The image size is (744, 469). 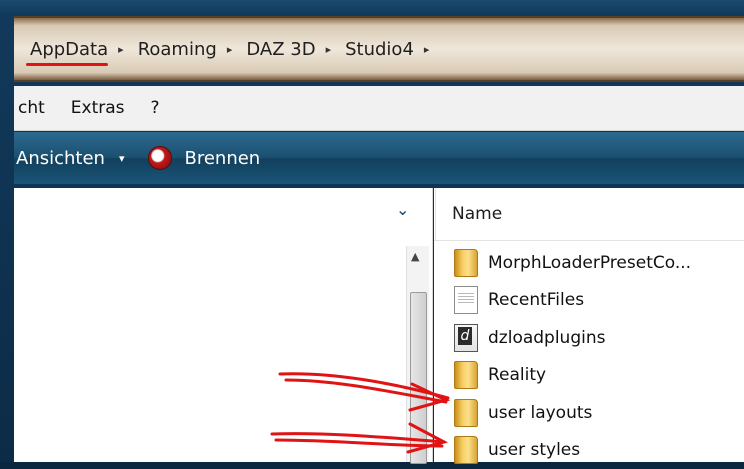 I want to click on column-header-name: Name, so click(x=589, y=214).